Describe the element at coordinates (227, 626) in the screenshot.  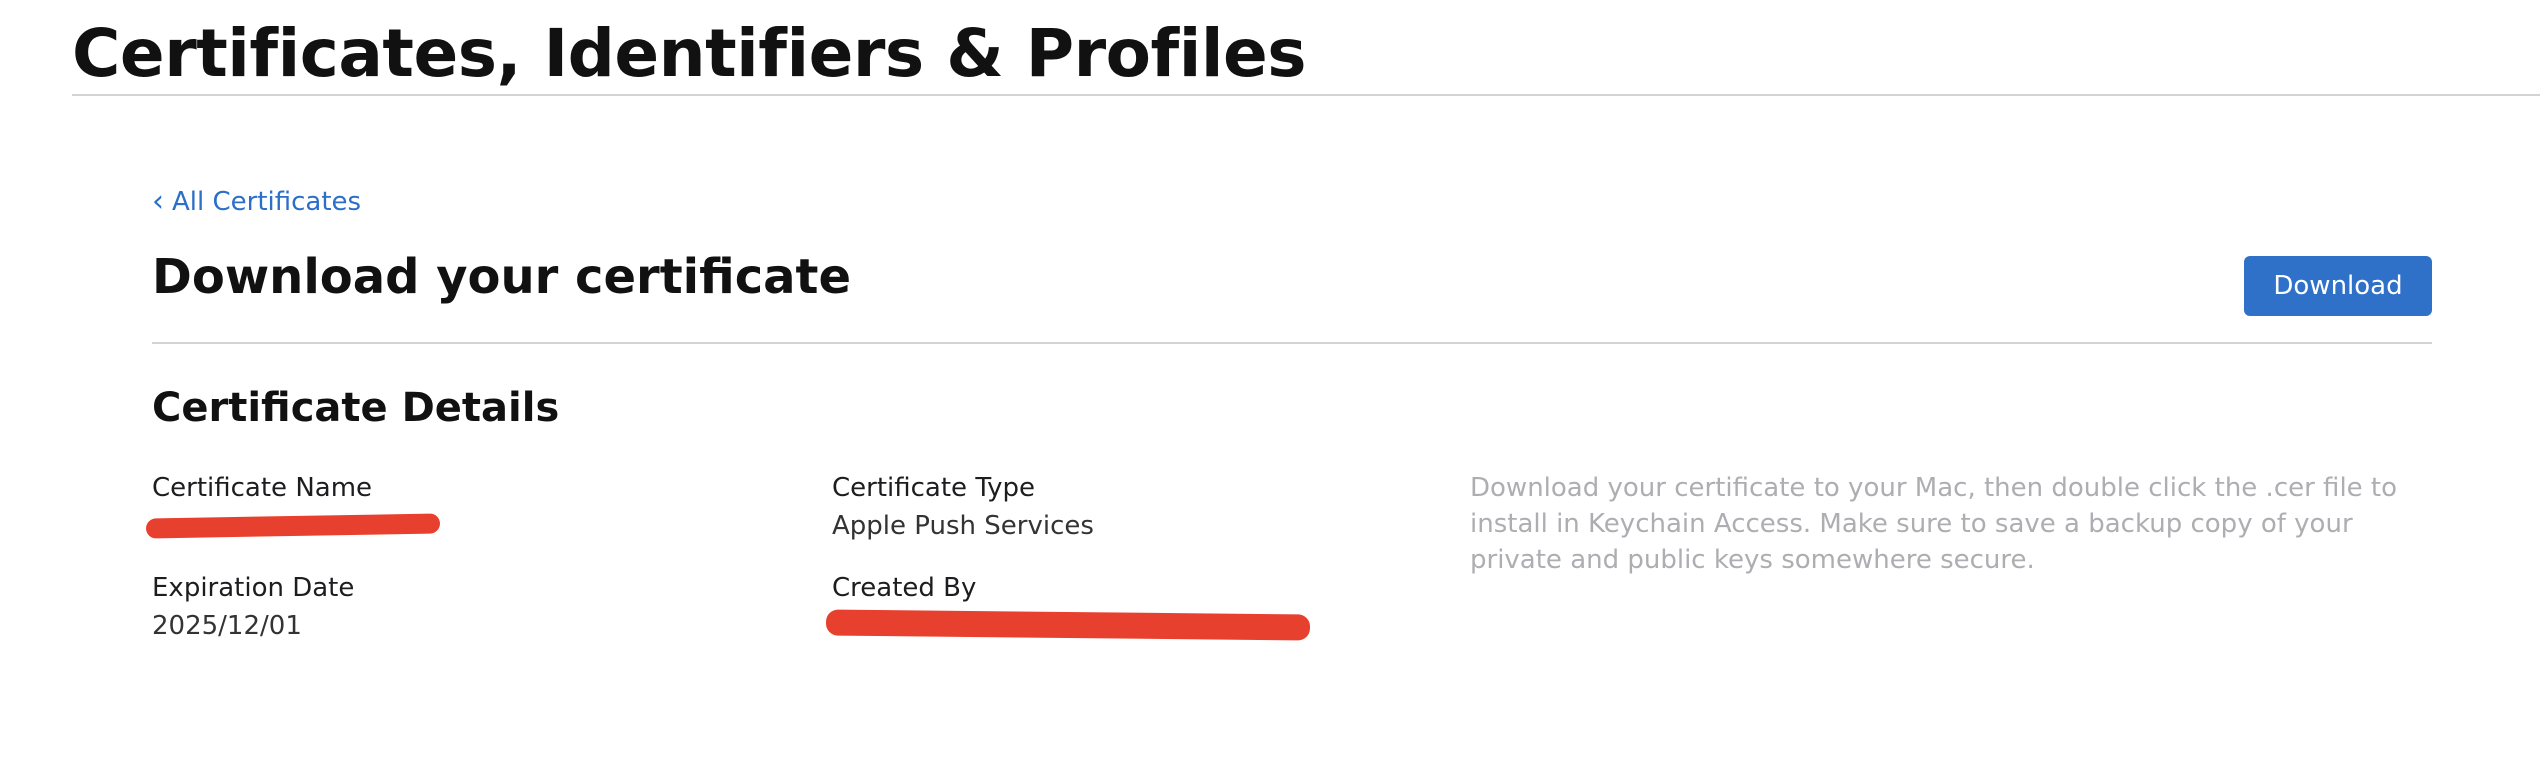
I see `expiration-date-value: 2025/12/01` at that location.